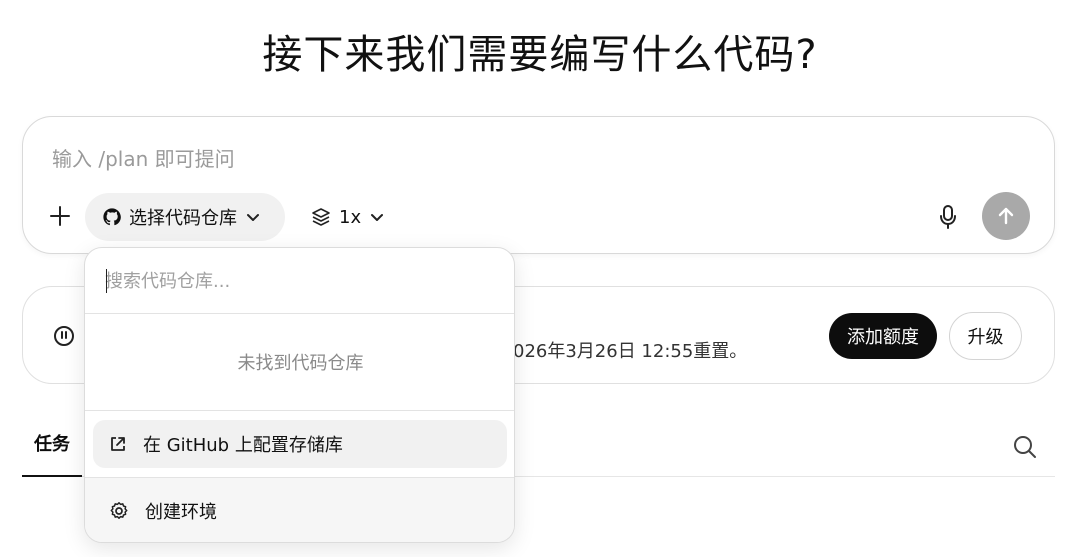 The width and height of the screenshot is (1080, 557). Describe the element at coordinates (295, 281) in the screenshot. I see `repo-search-input` at that location.